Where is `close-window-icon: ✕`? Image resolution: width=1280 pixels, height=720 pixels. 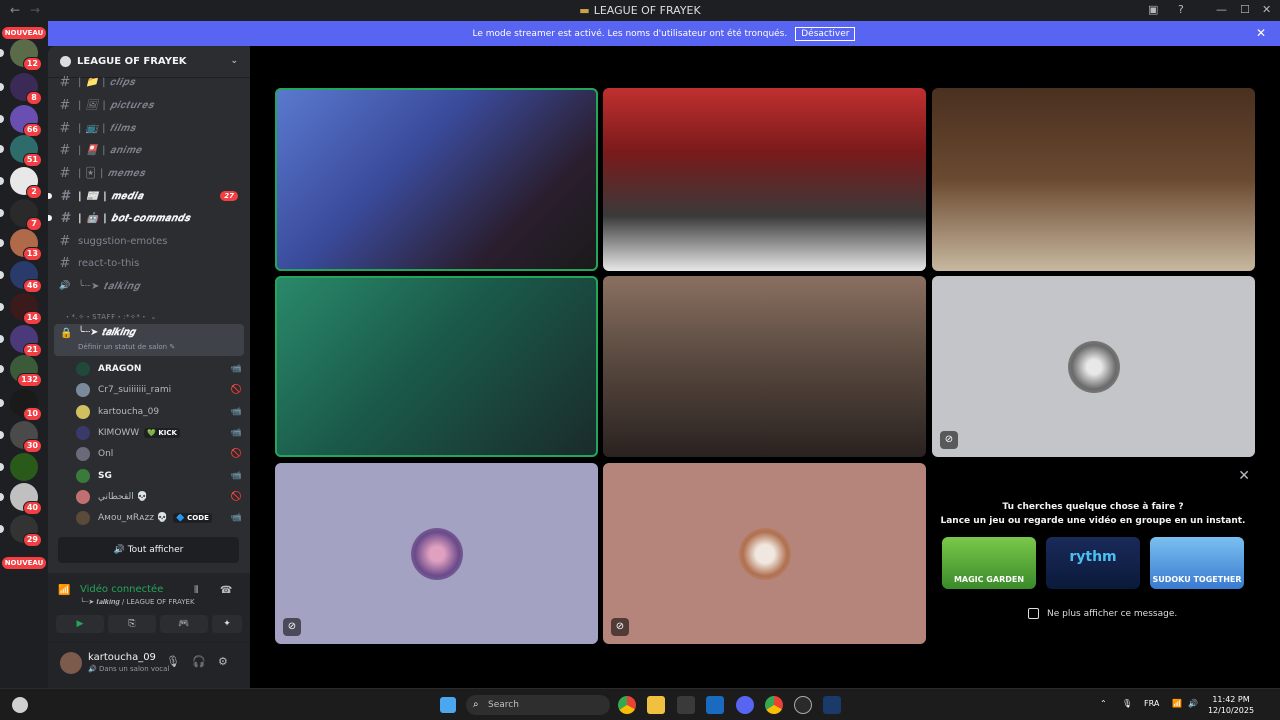
close-window-icon: ✕ is located at coordinates (1266, 9).